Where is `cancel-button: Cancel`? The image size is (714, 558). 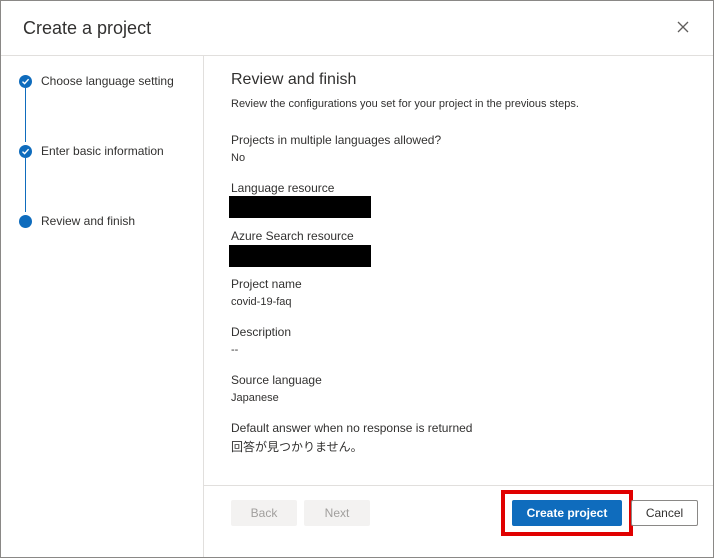
cancel-button: Cancel is located at coordinates (664, 513).